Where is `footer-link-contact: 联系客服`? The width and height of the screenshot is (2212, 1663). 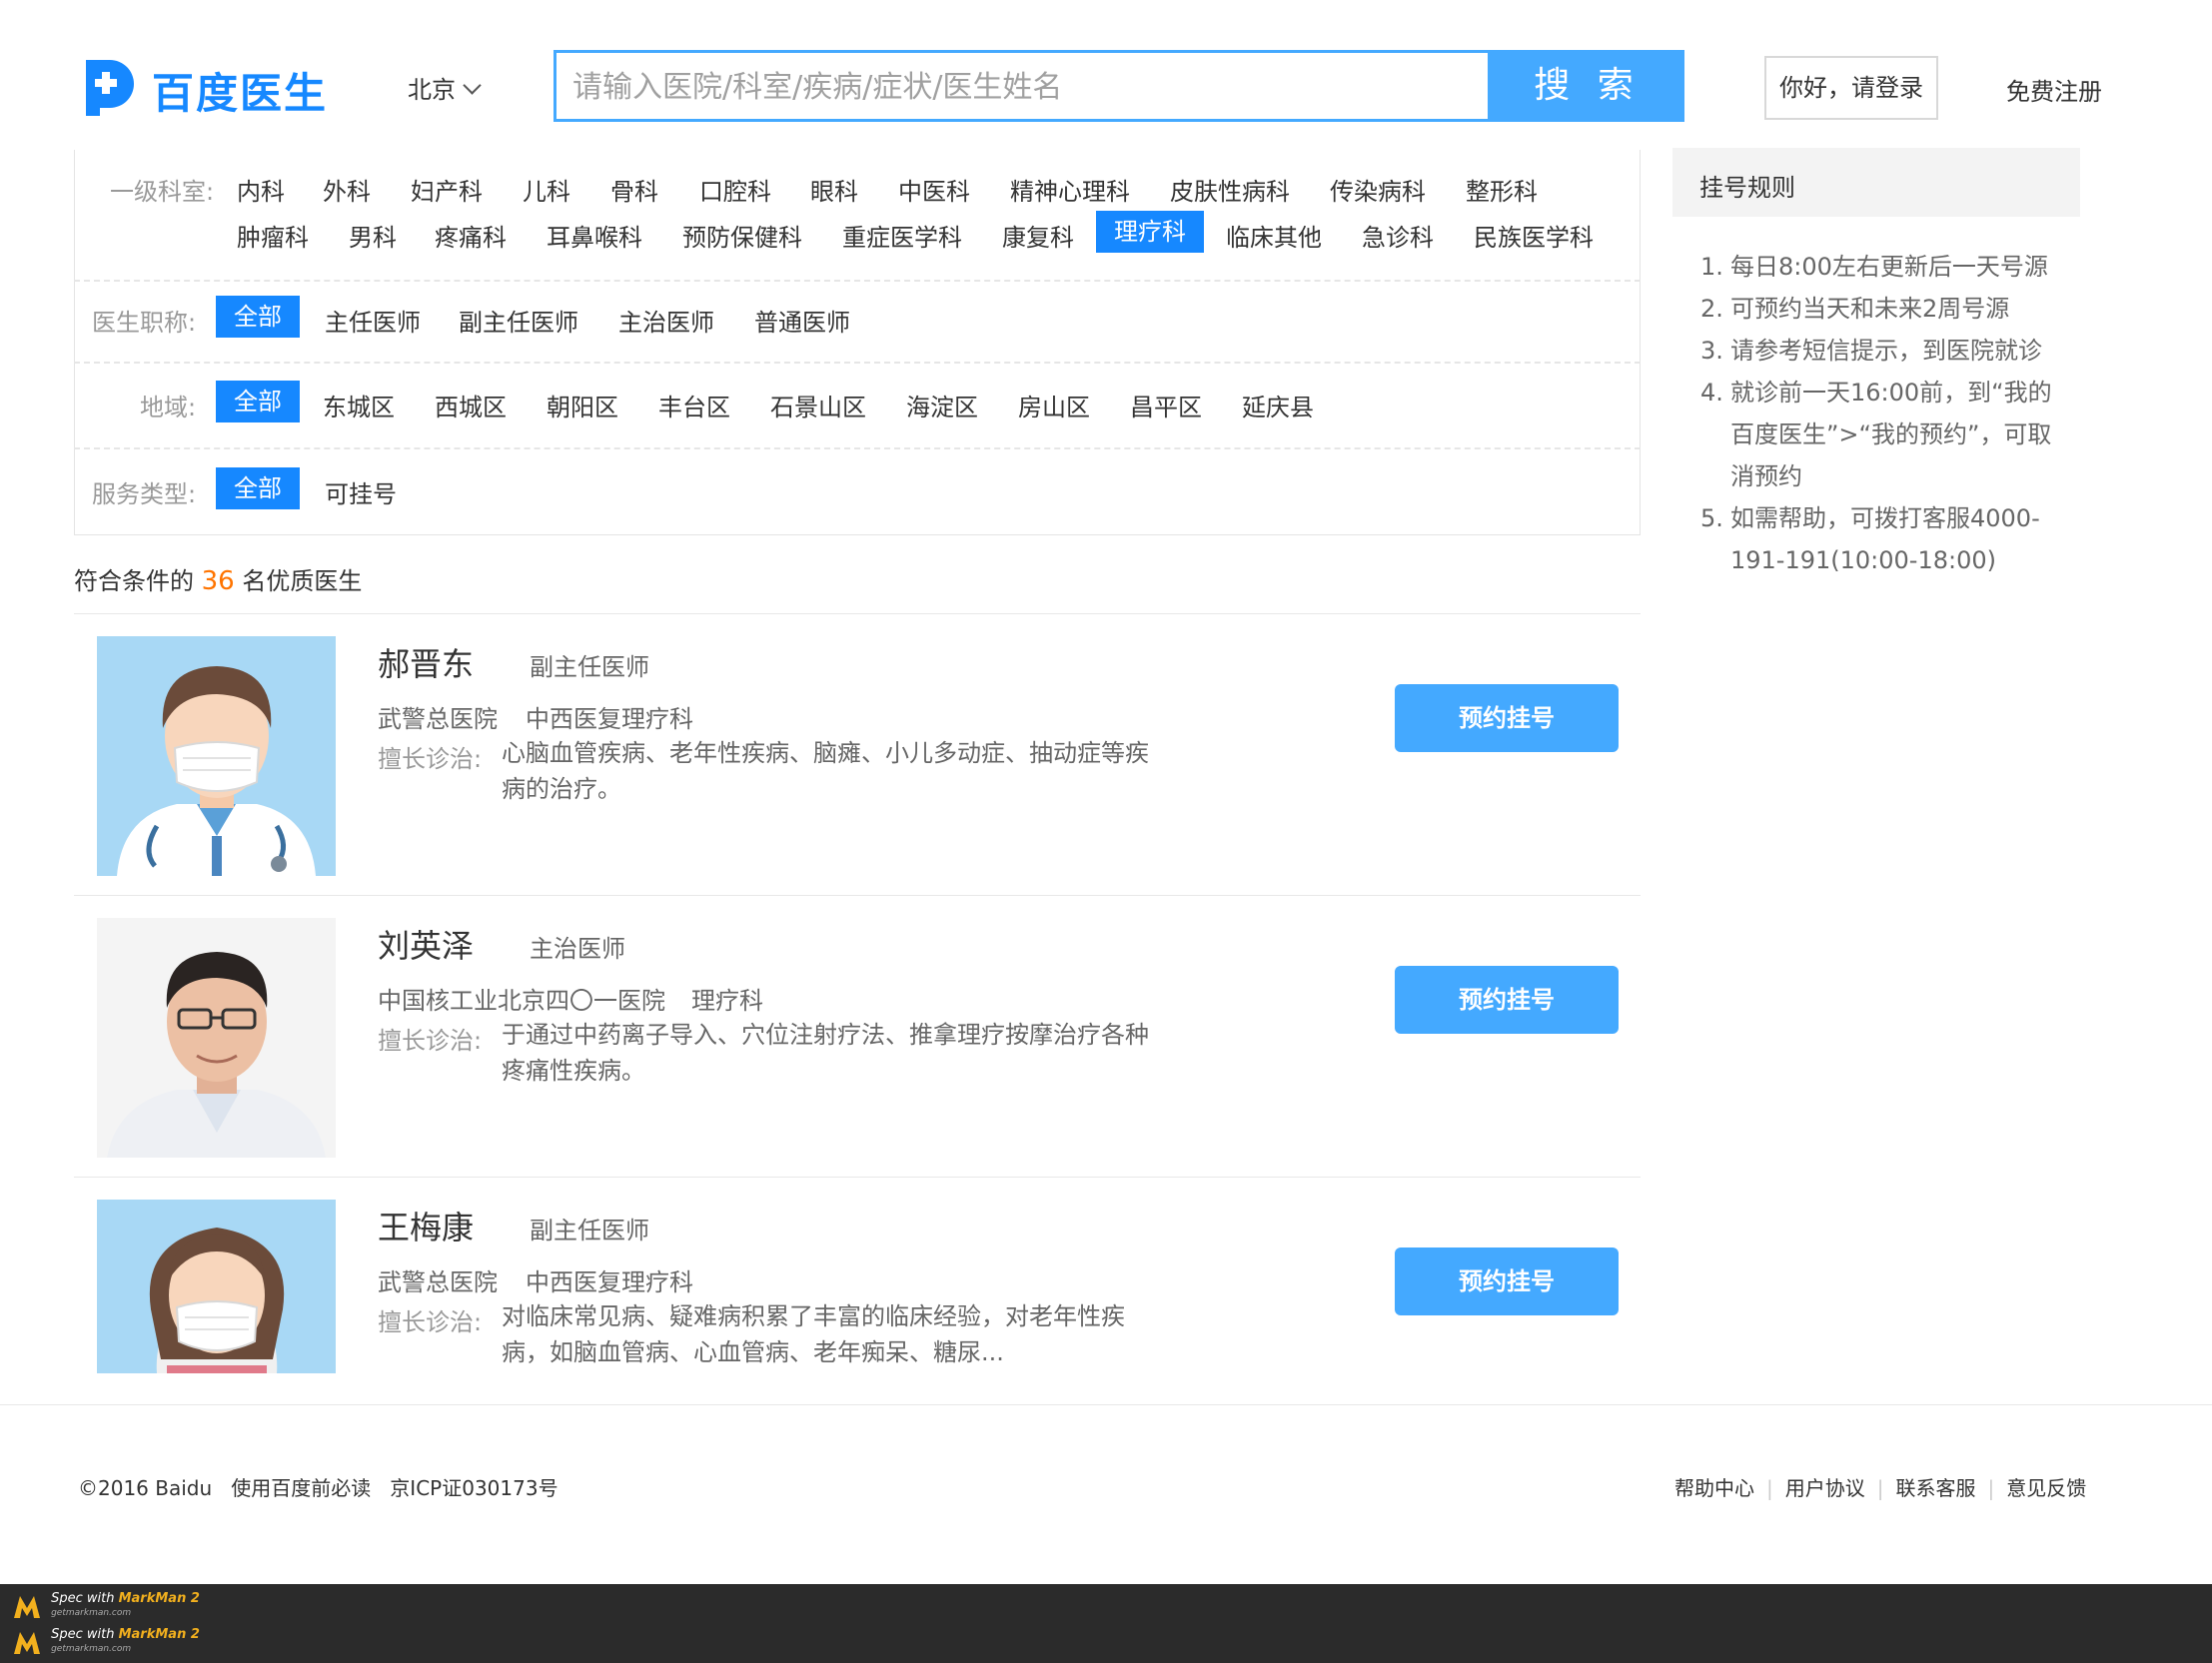
footer-link-contact: 联系客服 is located at coordinates (1936, 1488).